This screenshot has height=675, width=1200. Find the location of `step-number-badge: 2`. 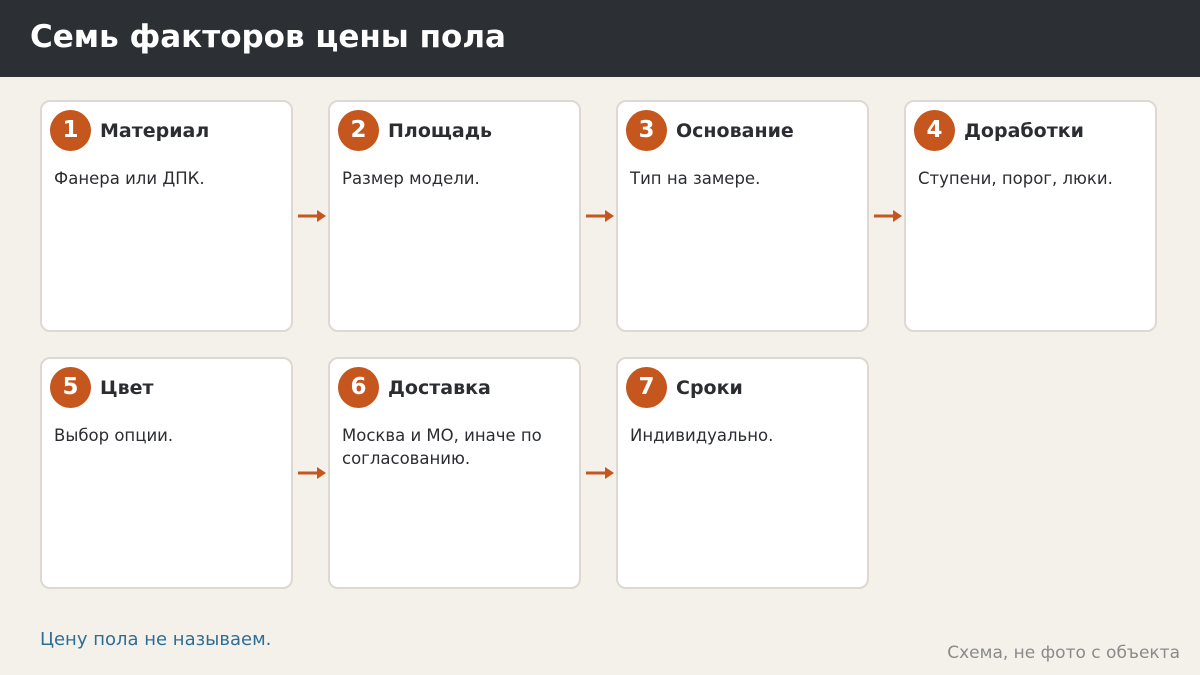

step-number-badge: 2 is located at coordinates (358, 130).